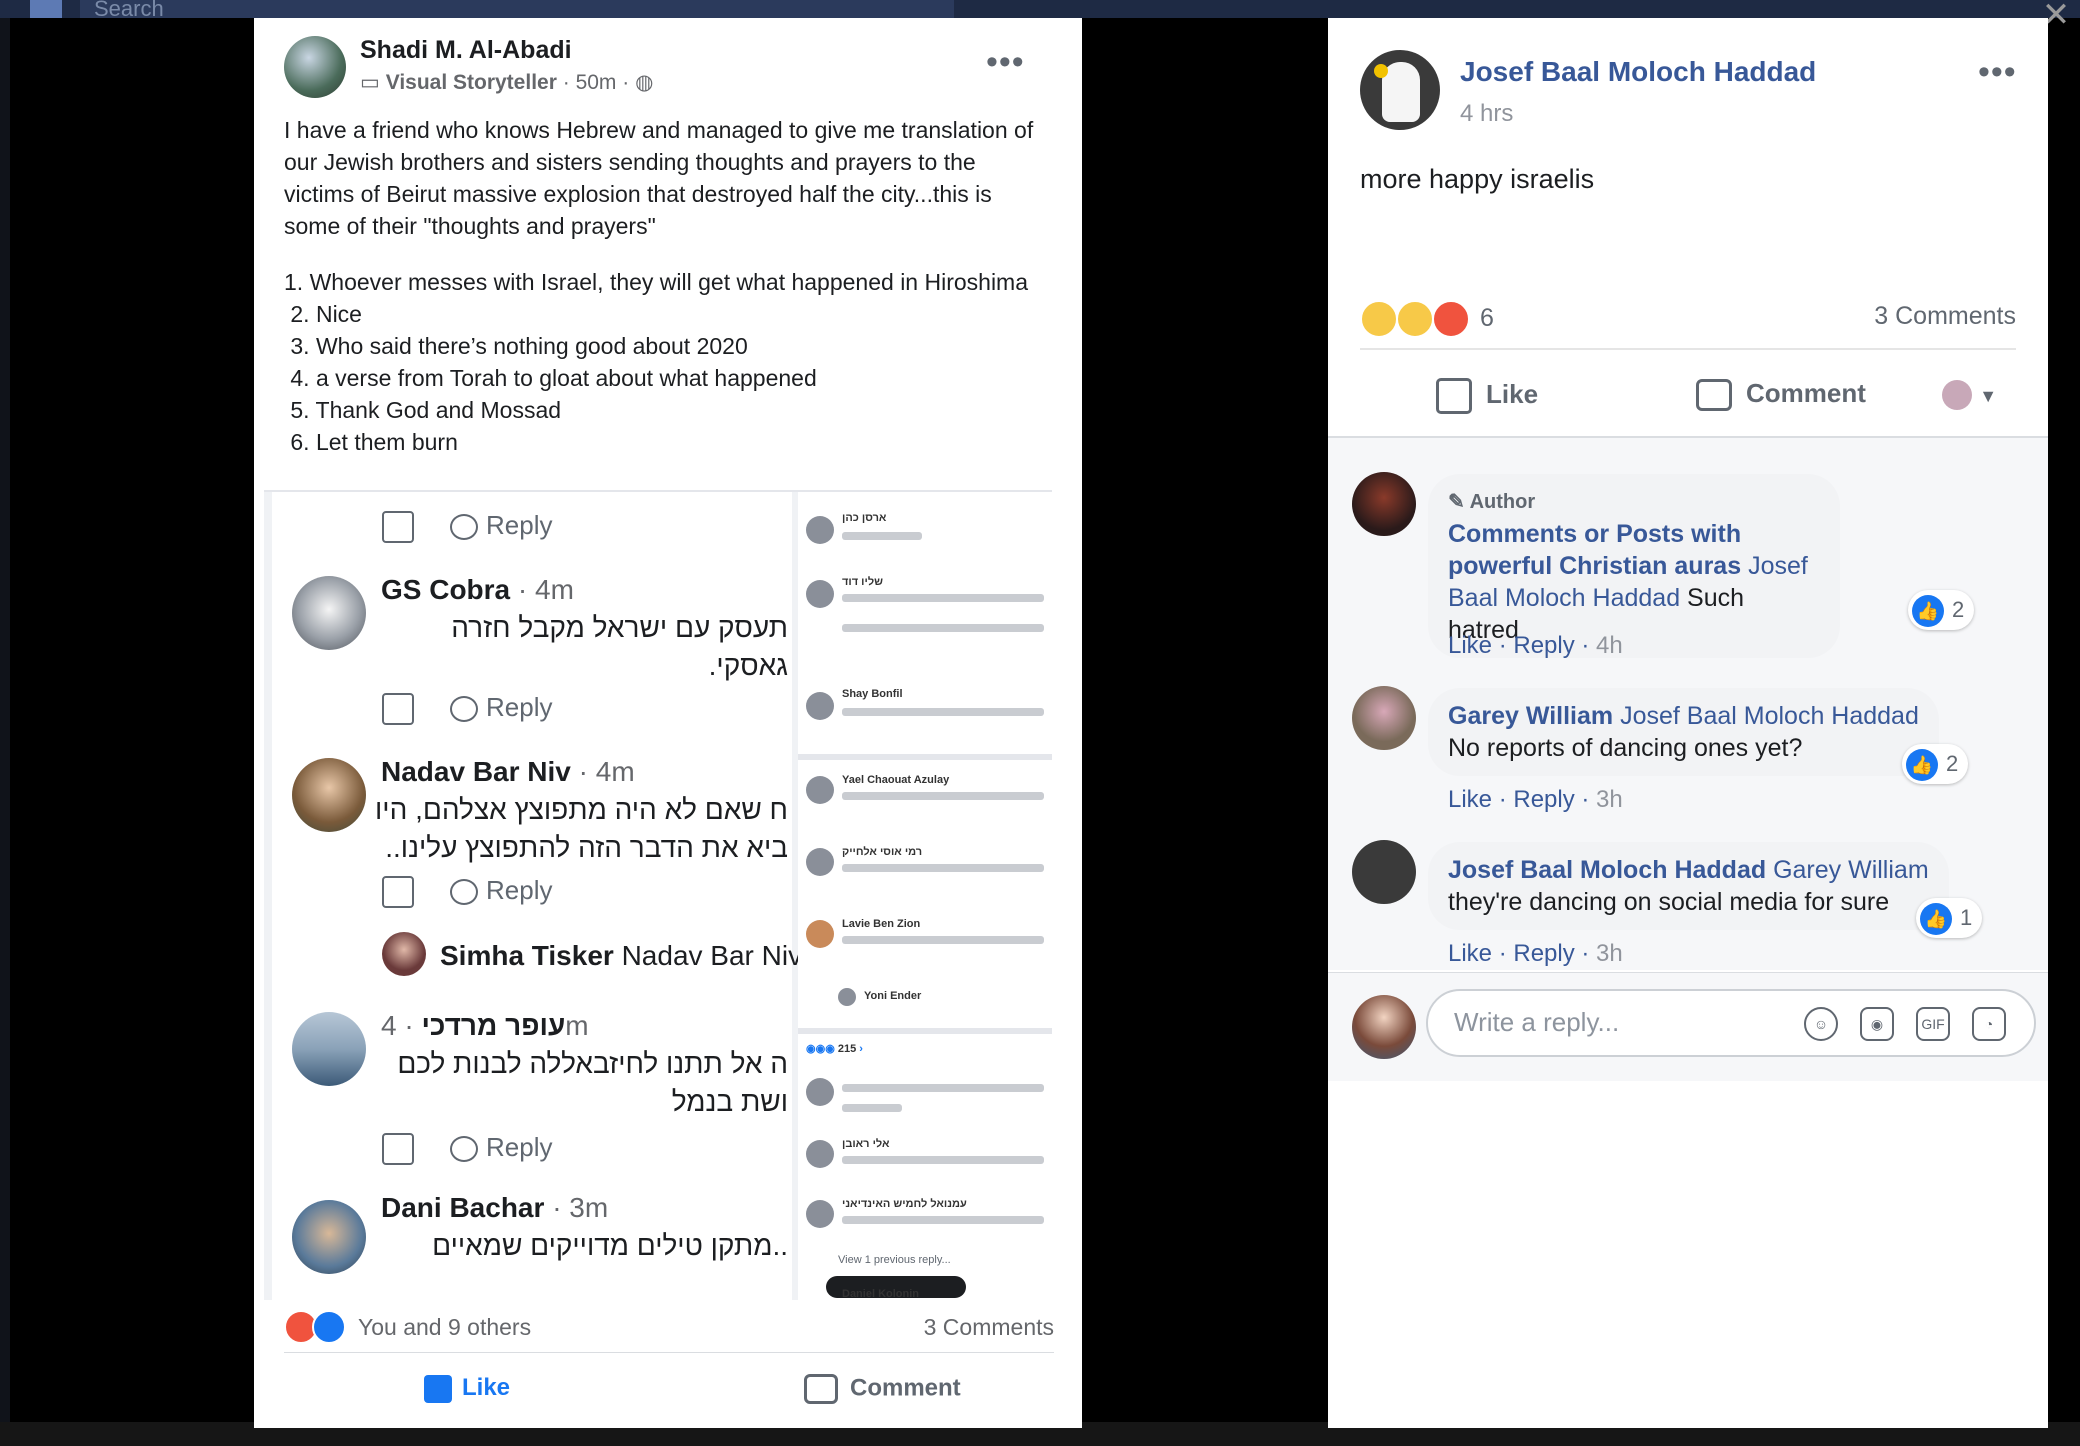  What do you see at coordinates (1731, 1023) in the screenshot?
I see `reply-input: Write a reply... ☺ ◉ GIF ◔` at bounding box center [1731, 1023].